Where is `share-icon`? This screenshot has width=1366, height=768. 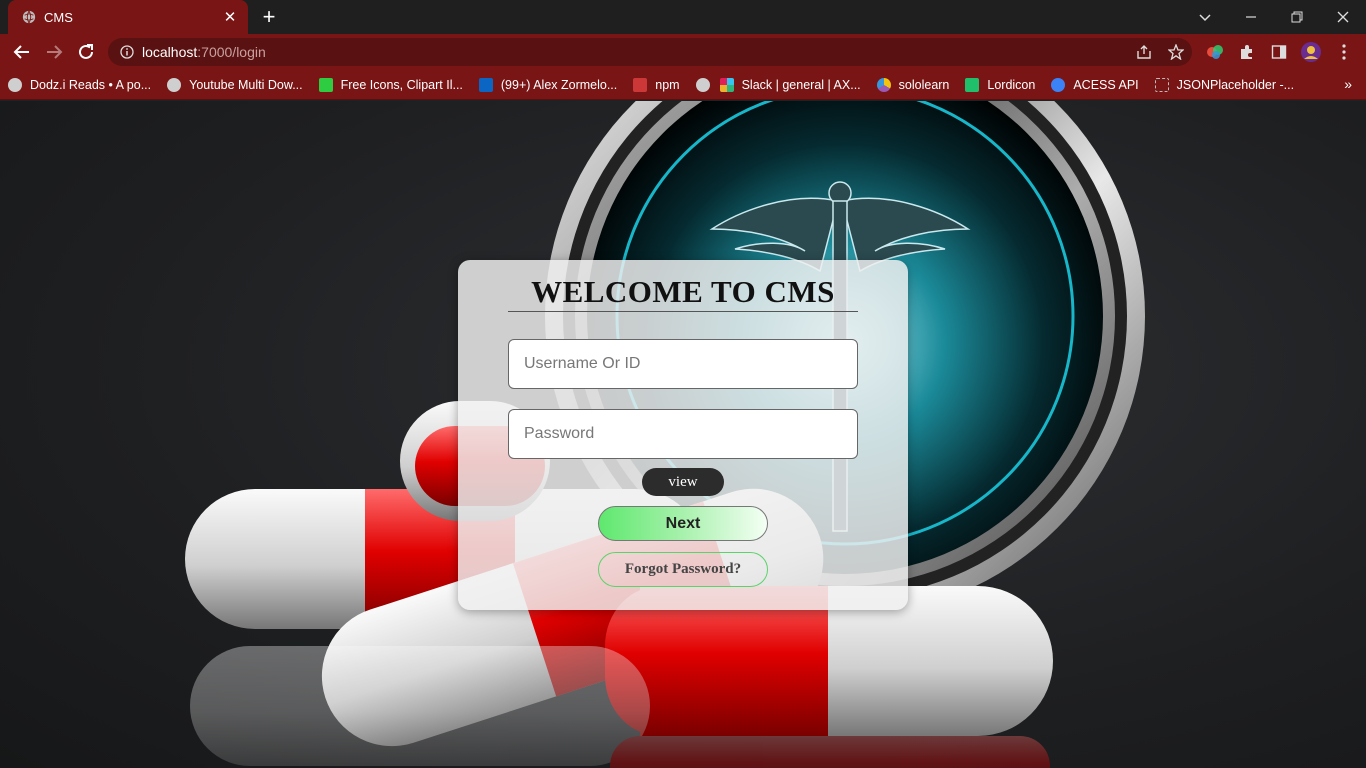
share-icon is located at coordinates (1144, 52).